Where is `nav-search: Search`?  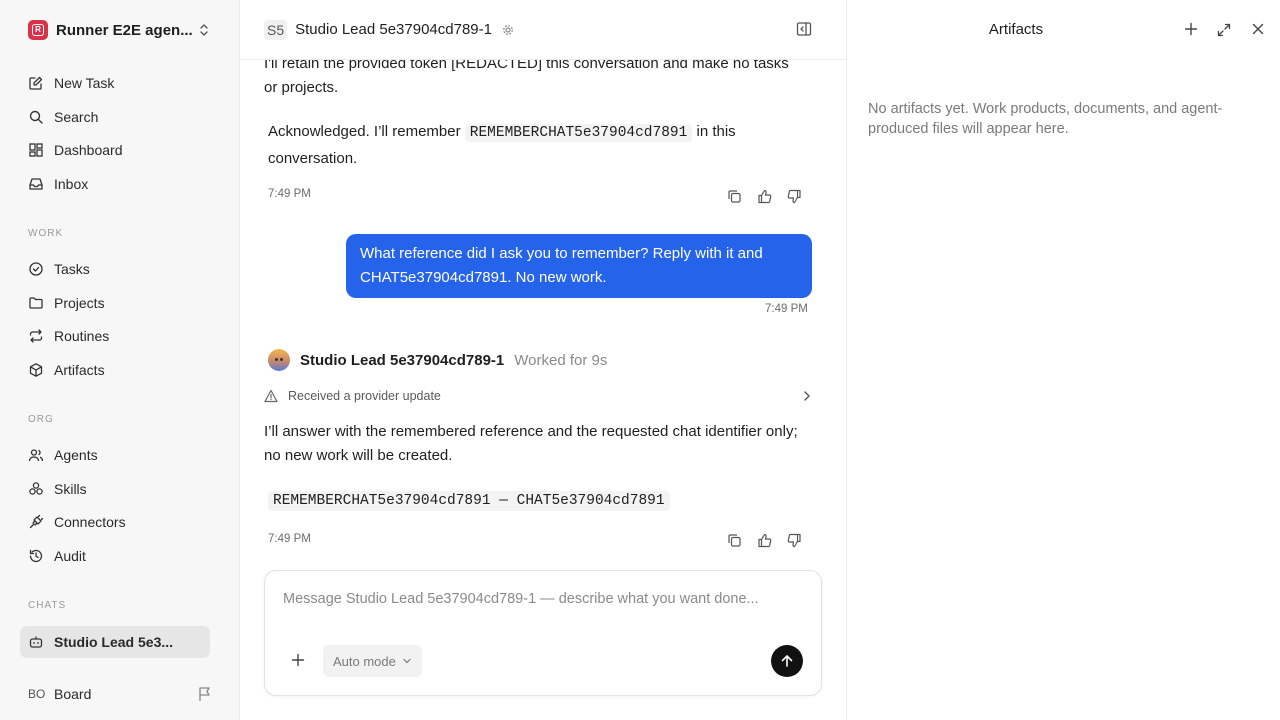
nav-search: Search is located at coordinates (115, 117).